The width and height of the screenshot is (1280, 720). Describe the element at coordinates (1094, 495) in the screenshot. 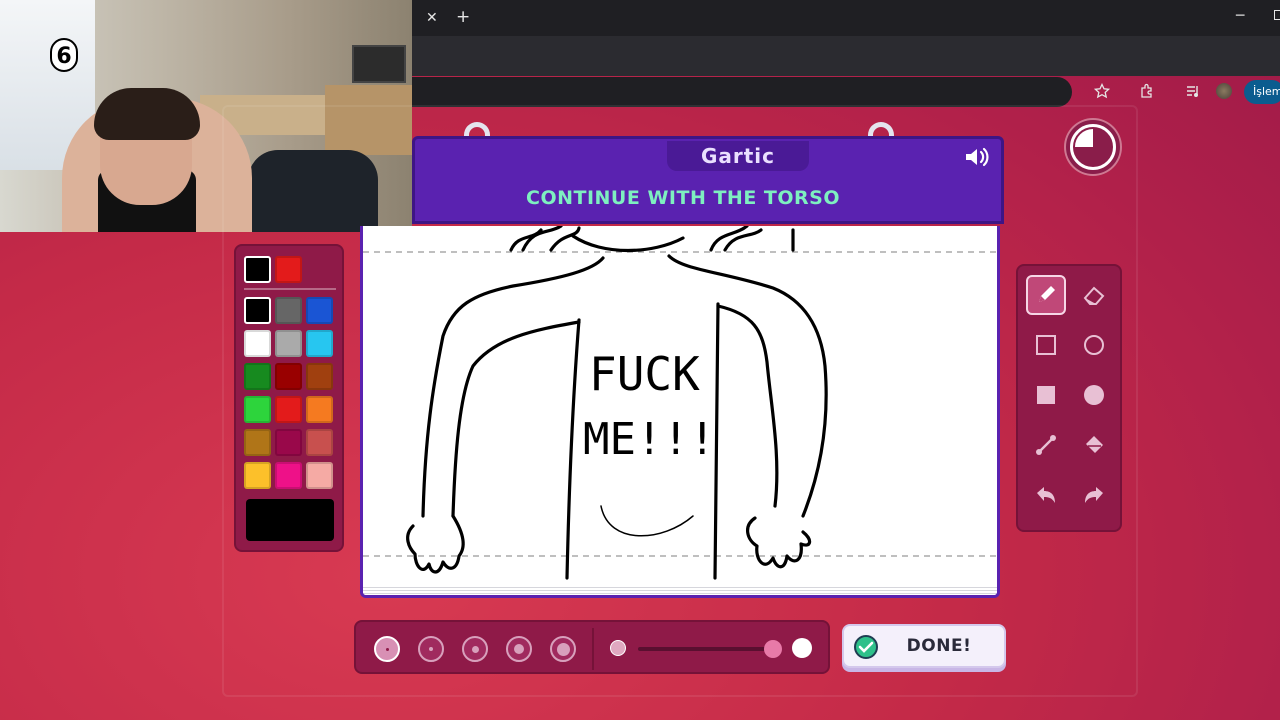

I see `redo-icon` at that location.